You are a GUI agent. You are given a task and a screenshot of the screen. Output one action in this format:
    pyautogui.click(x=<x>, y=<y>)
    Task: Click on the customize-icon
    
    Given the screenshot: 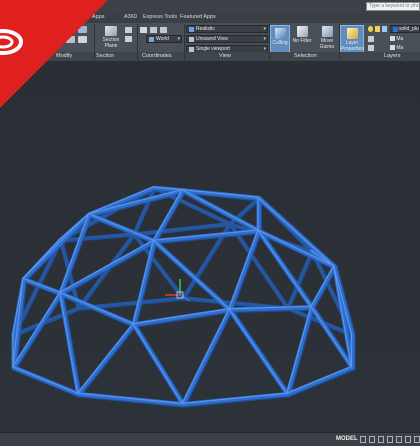 What is the action you would take?
    pyautogui.click(x=417, y=439)
    